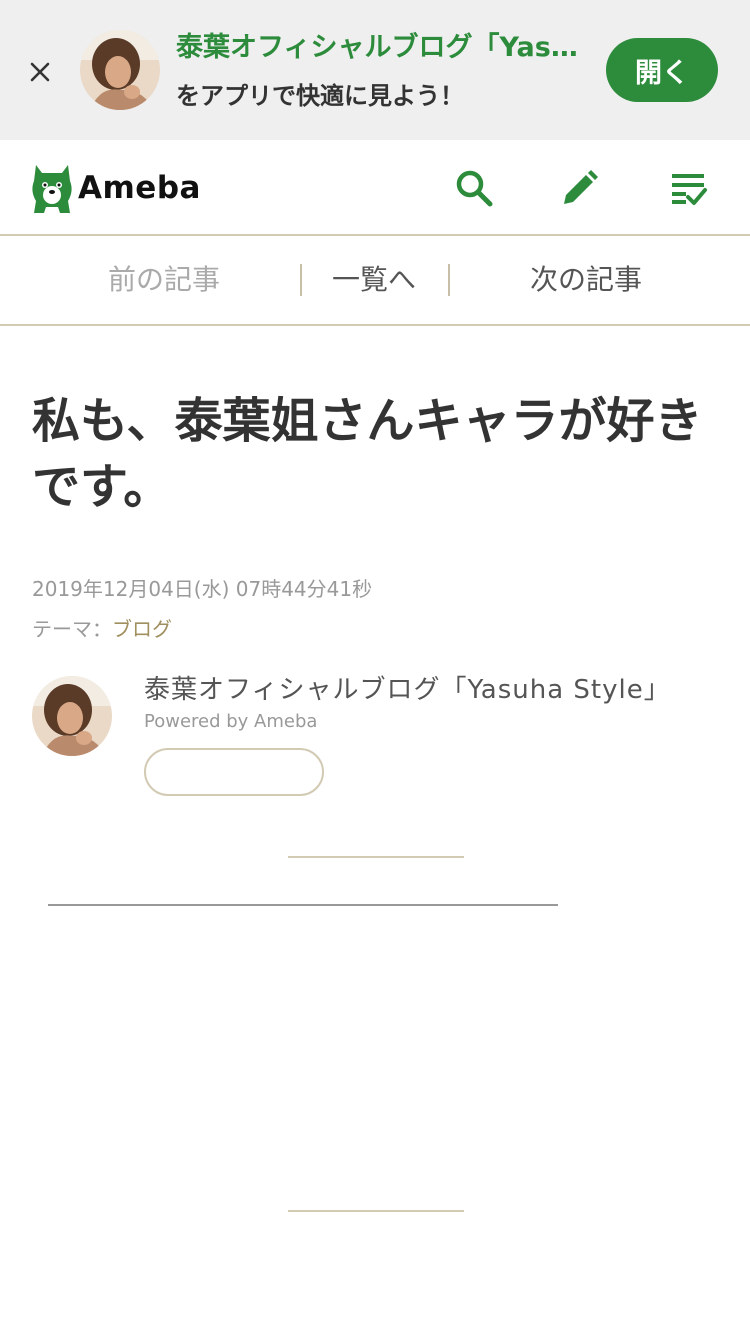  What do you see at coordinates (320, 96) in the screenshot?
I see `banner-subtitle: をアプリで快適に見よう！` at bounding box center [320, 96].